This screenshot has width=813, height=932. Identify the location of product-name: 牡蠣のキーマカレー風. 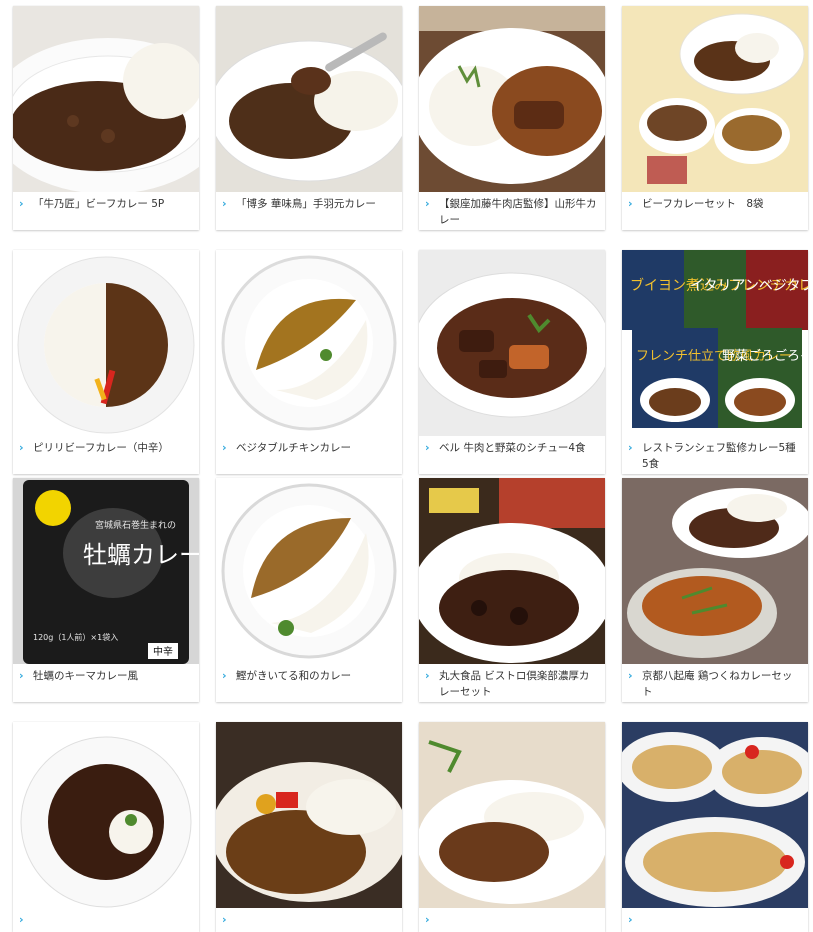
(85, 676).